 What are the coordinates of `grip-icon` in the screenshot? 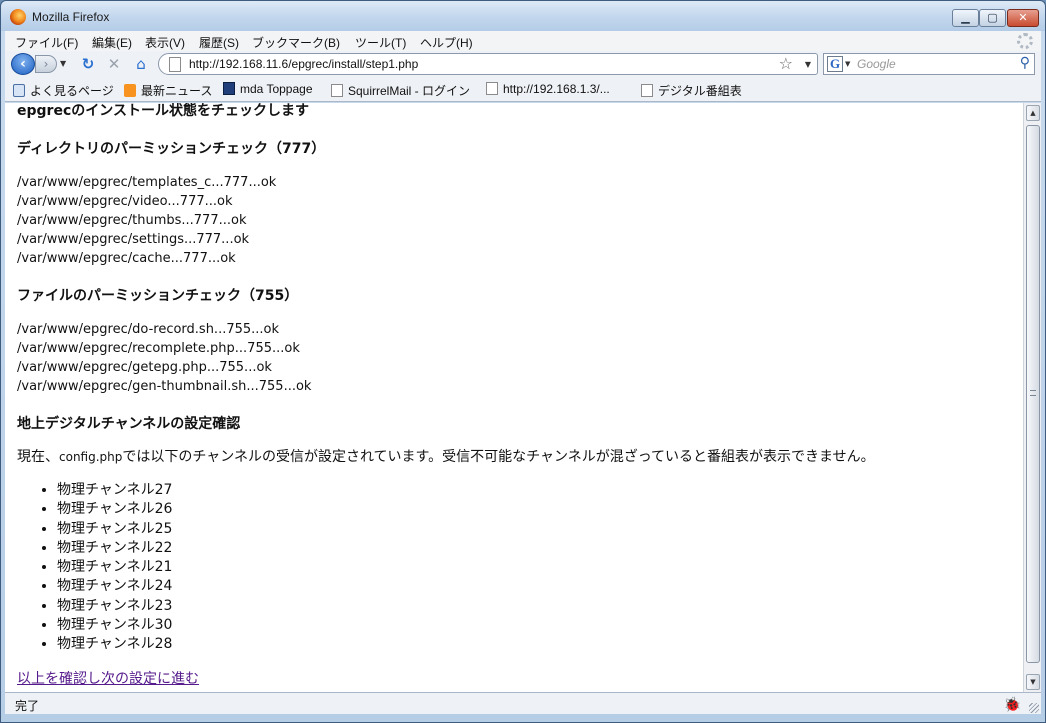 It's located at (1033, 393).